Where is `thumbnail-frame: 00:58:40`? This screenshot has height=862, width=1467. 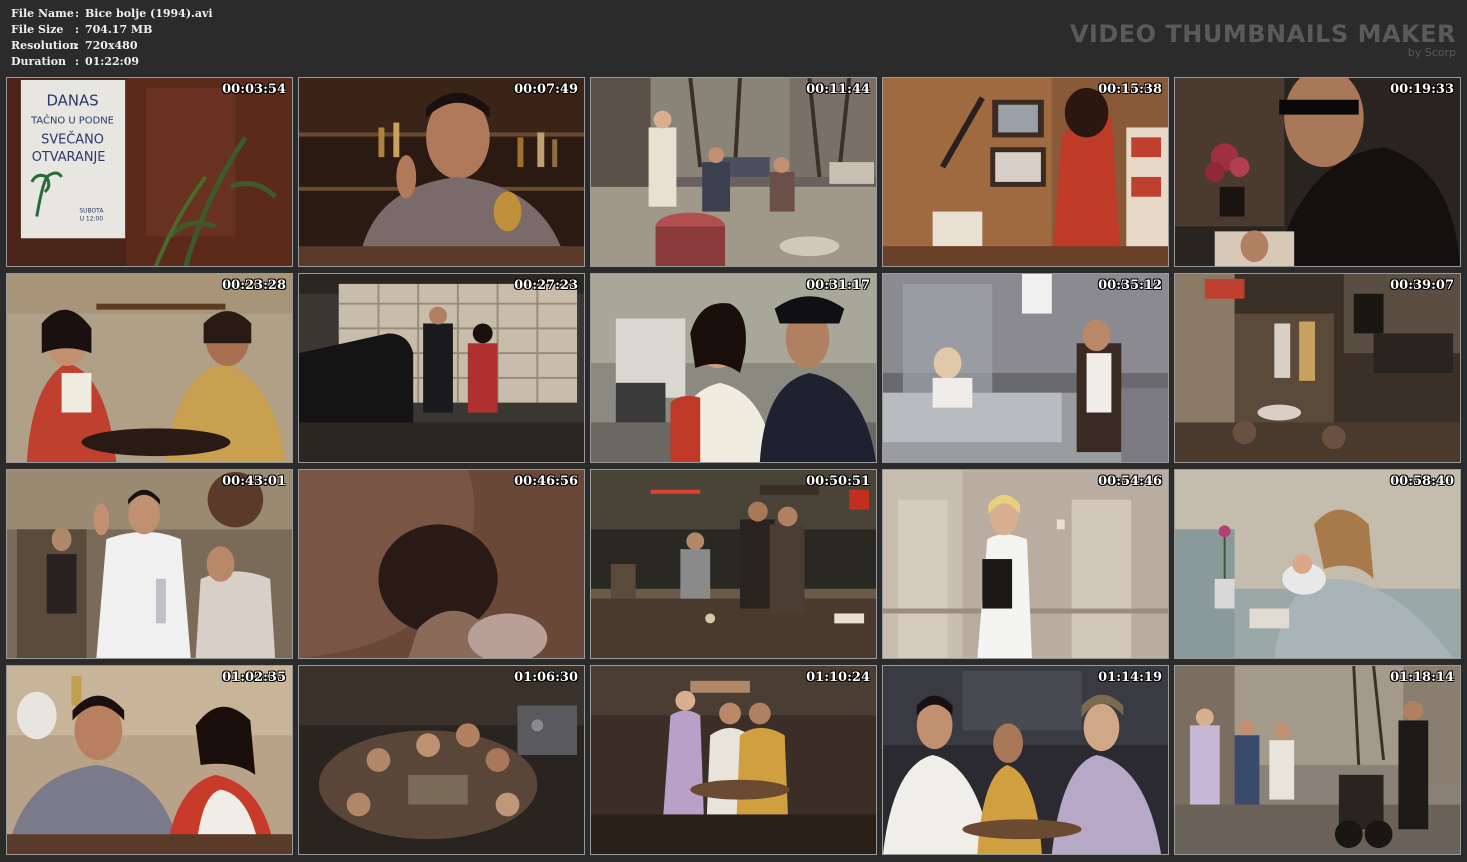
thumbnail-frame: 00:58:40 is located at coordinates (1317, 564).